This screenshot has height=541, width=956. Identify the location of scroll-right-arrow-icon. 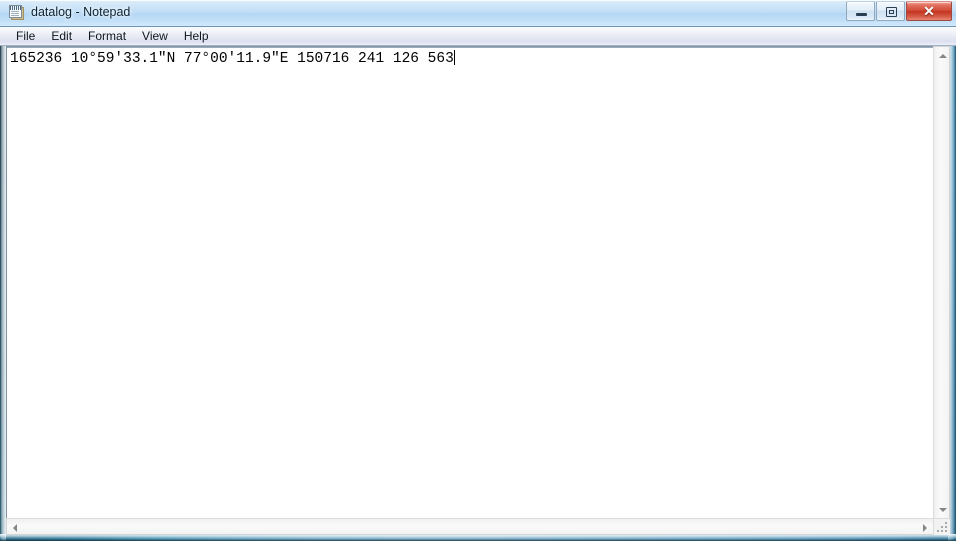
(925, 528).